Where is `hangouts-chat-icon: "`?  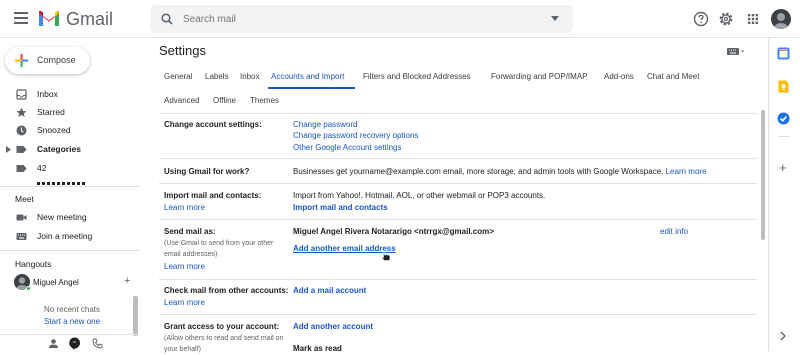 hangouts-chat-icon: " is located at coordinates (74, 343).